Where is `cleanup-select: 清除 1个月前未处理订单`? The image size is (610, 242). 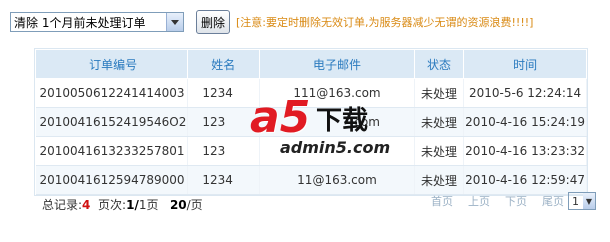
cleanup-select: 清除 1个月前未处理订单 is located at coordinates (97, 22).